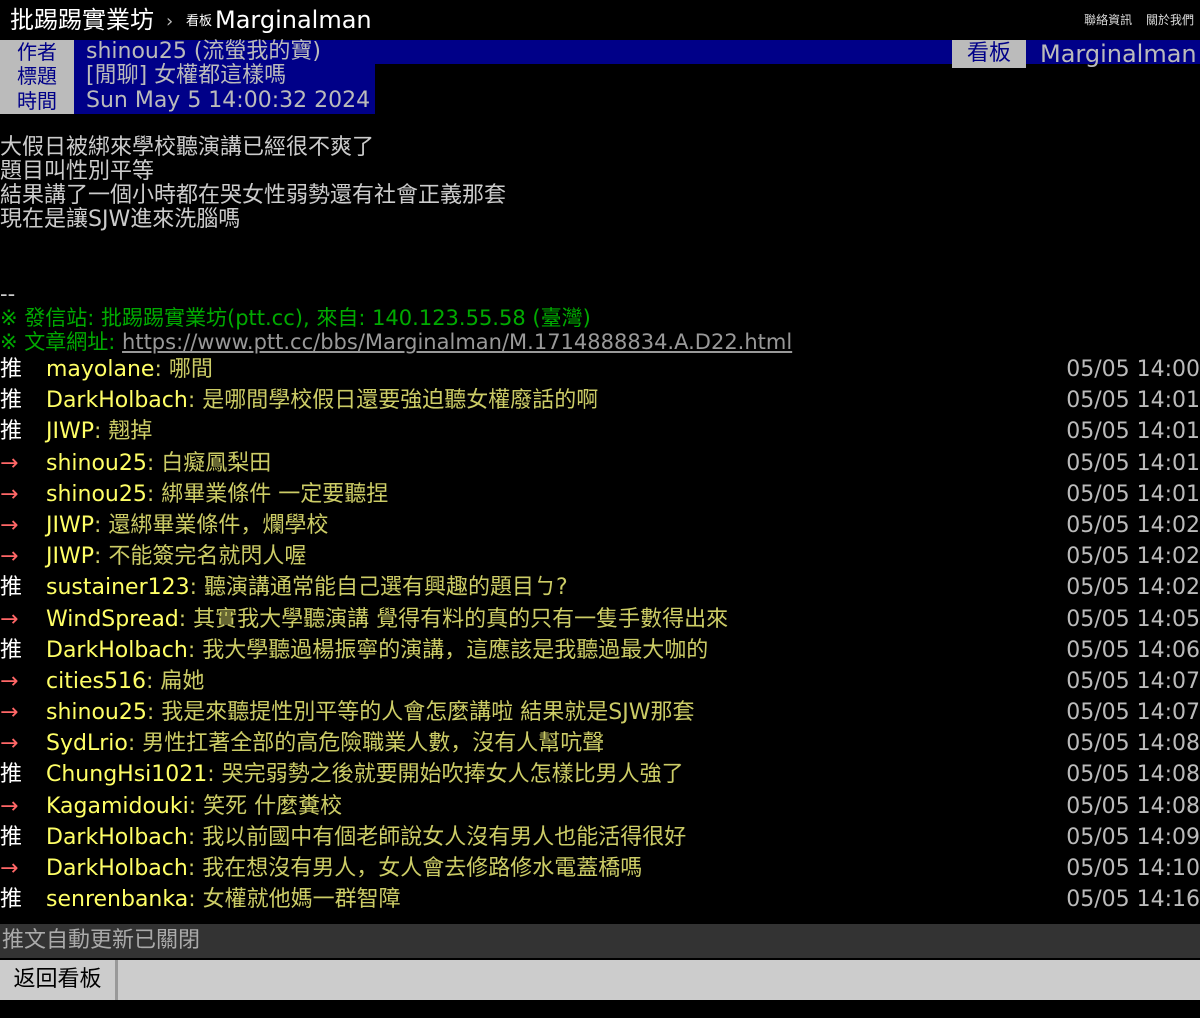 The width and height of the screenshot is (1200, 1018). I want to click on push-time: 05/05 14:16, so click(1133, 900).